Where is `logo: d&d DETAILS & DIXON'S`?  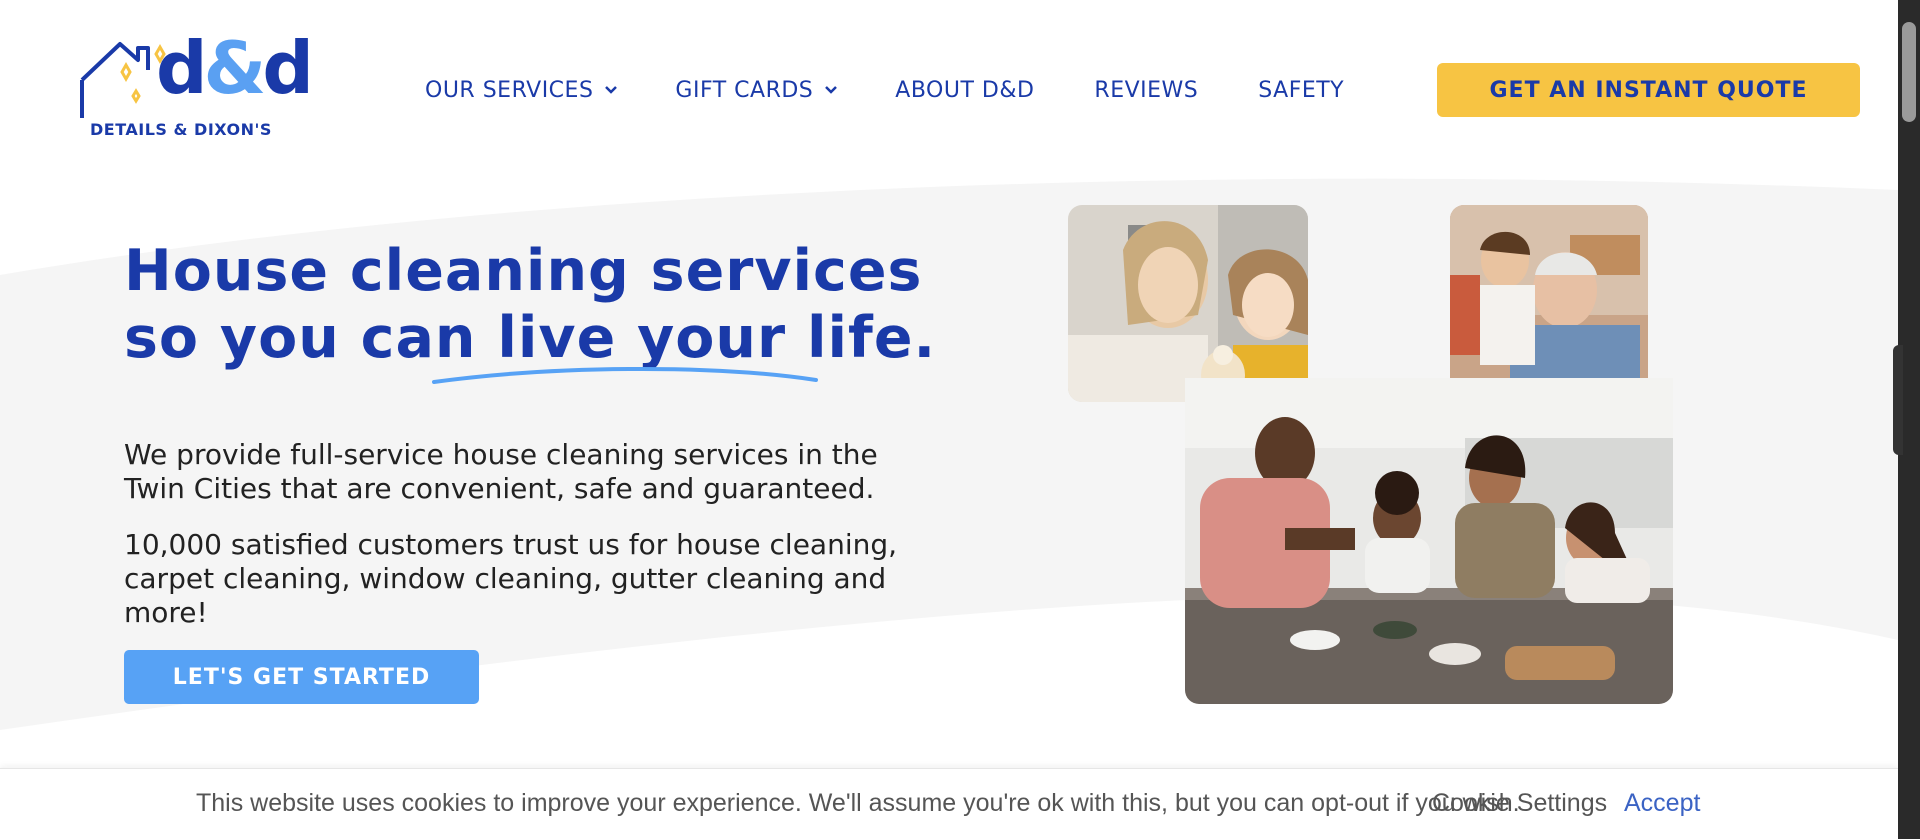
logo: d&d DETAILS & DIXON'S is located at coordinates (196, 87).